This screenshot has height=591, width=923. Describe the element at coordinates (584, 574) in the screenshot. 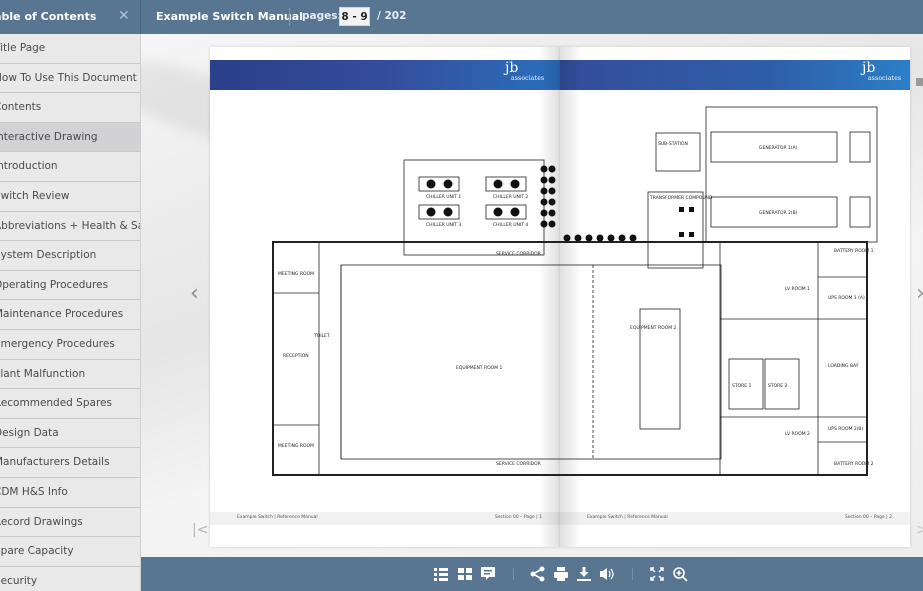

I see `download-icon` at that location.